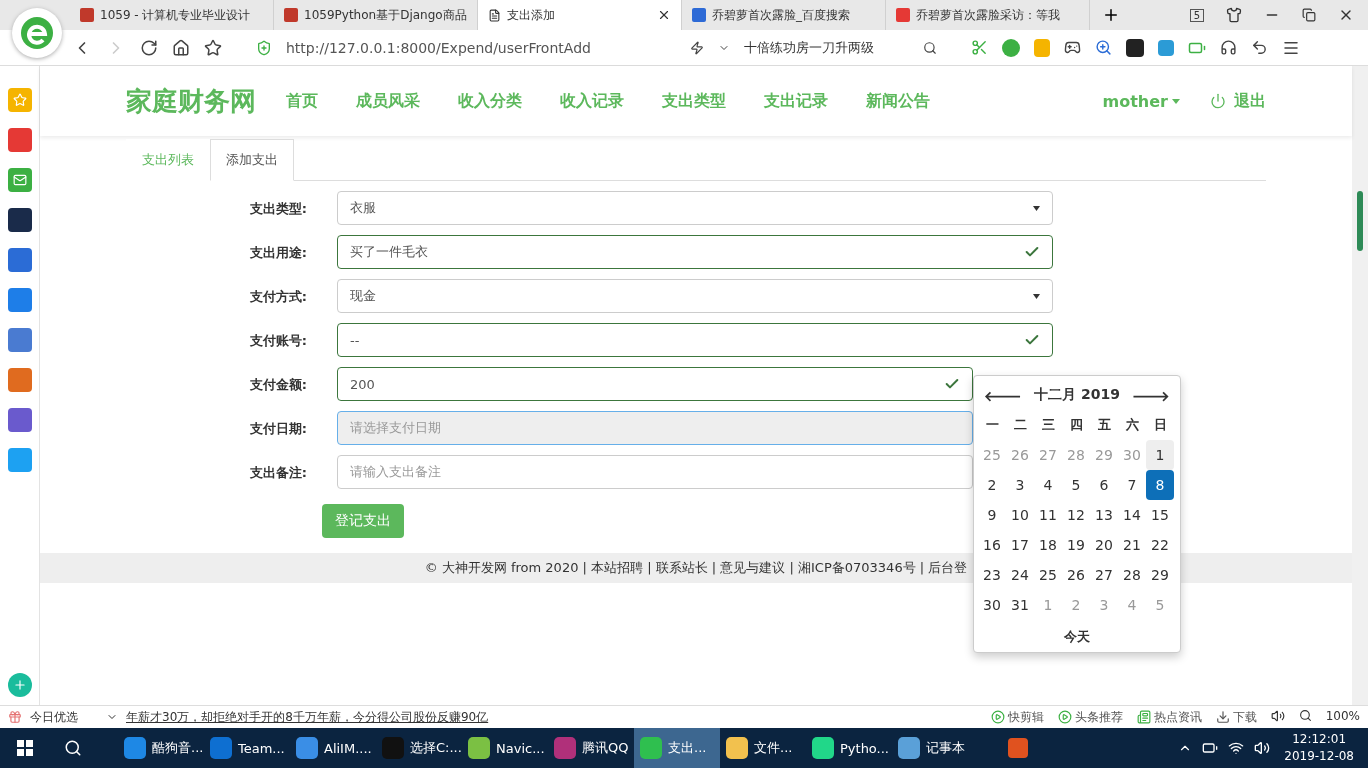 The height and width of the screenshot is (768, 1368). What do you see at coordinates (1210, 748) in the screenshot?
I see `battery-icon` at bounding box center [1210, 748].